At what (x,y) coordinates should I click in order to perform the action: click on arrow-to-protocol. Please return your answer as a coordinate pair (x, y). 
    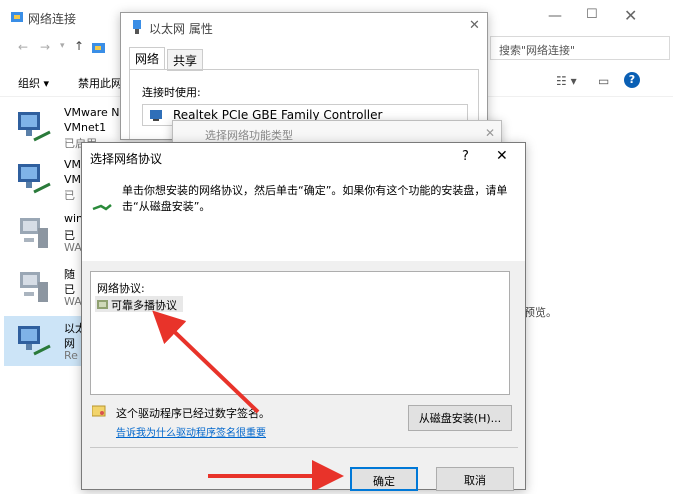
    Looking at the image, I should click on (206, 362).